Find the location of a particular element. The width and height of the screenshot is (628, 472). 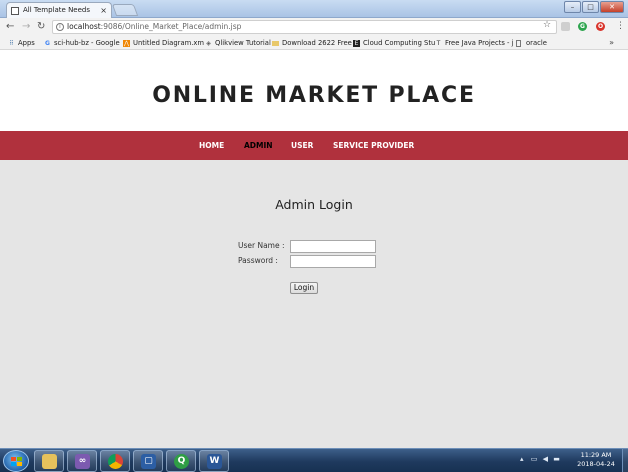

google-icon: G is located at coordinates (47, 43).